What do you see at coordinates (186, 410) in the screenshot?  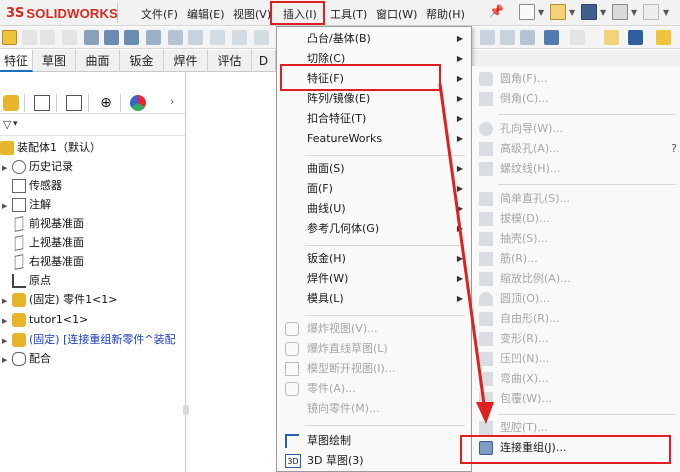 I see `collapse-handle` at bounding box center [186, 410].